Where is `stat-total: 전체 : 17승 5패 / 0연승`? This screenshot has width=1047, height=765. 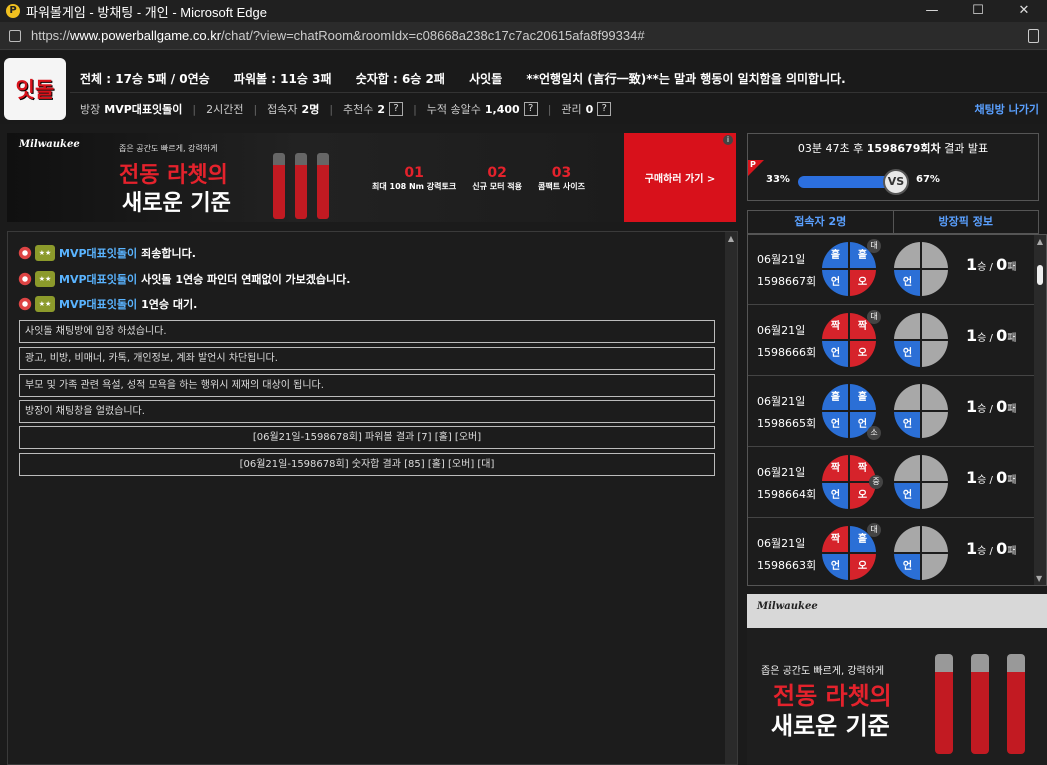 stat-total: 전체 : 17승 5패 / 0연승 is located at coordinates (145, 79).